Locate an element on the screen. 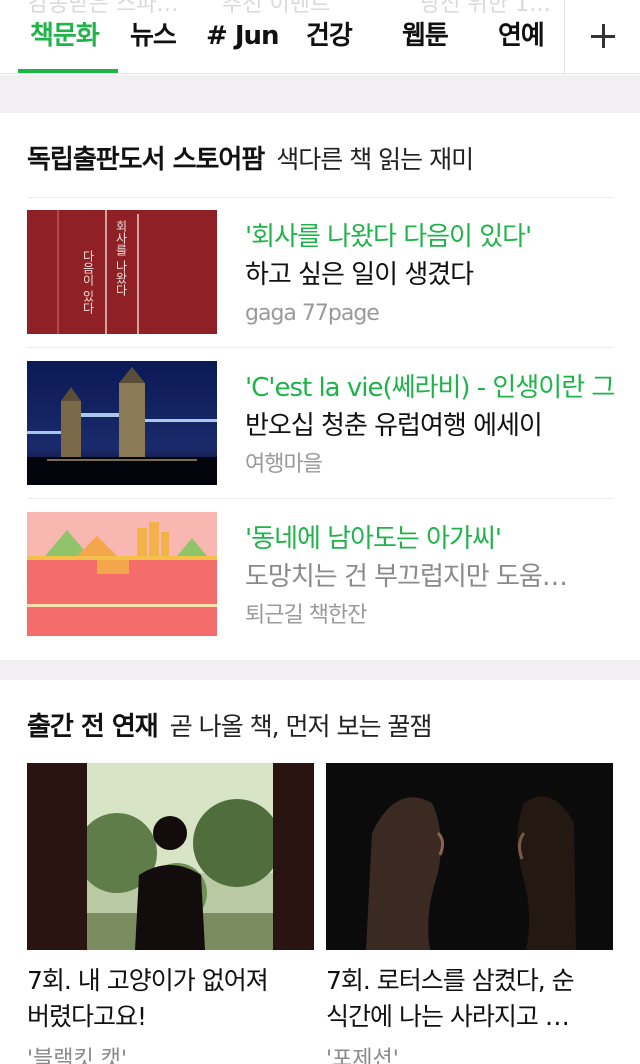 This screenshot has width=640, height=1064. item-text: '동네에 남아도는 아가씨' 도망치는 건 부끄럽지만 도움… 퇴근길 책한잔 is located at coordinates (429, 575).